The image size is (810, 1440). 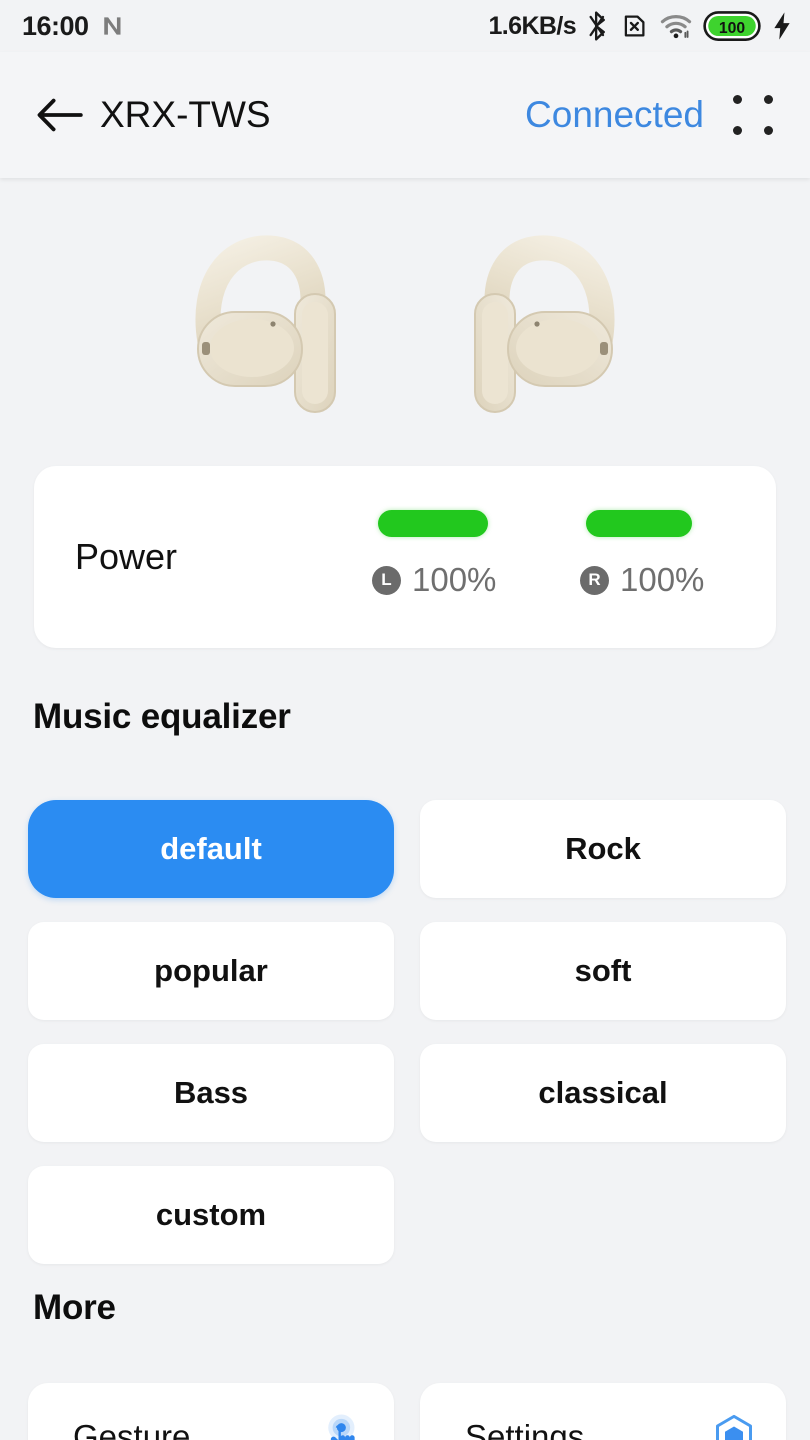 What do you see at coordinates (603, 971) in the screenshot?
I see `eq-preset-soft: soft` at bounding box center [603, 971].